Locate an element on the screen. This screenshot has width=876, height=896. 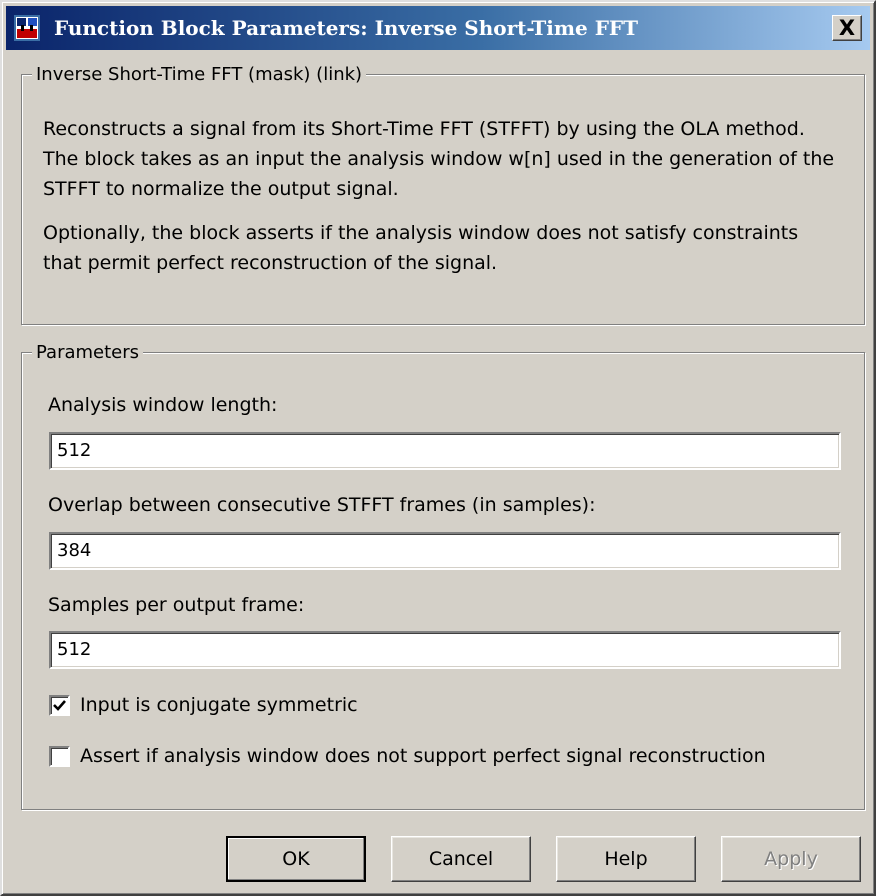
cancel-button: Cancel is located at coordinates (461, 859).